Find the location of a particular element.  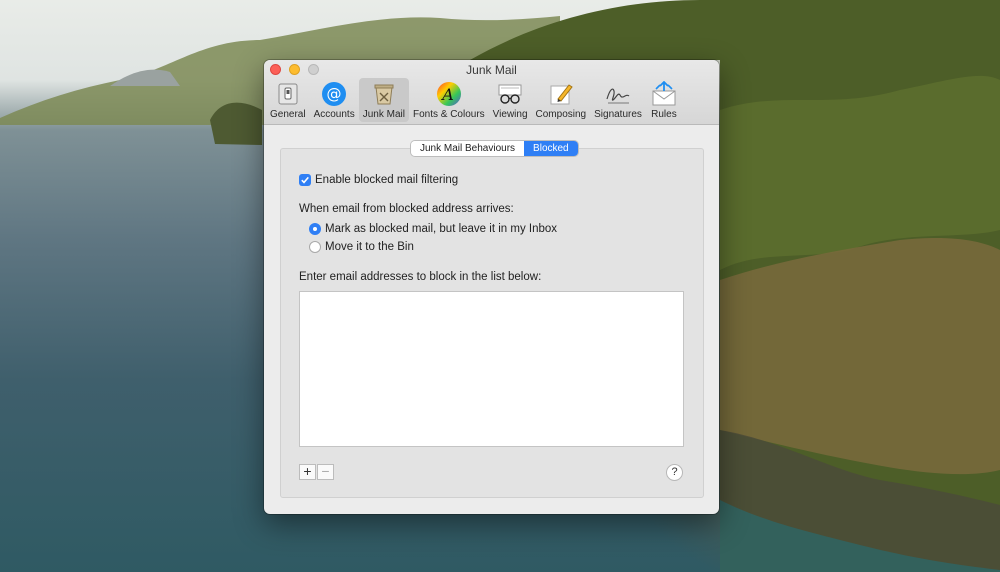

when-arrives-label: When email from blocked address arrives: is located at coordinates (406, 209).